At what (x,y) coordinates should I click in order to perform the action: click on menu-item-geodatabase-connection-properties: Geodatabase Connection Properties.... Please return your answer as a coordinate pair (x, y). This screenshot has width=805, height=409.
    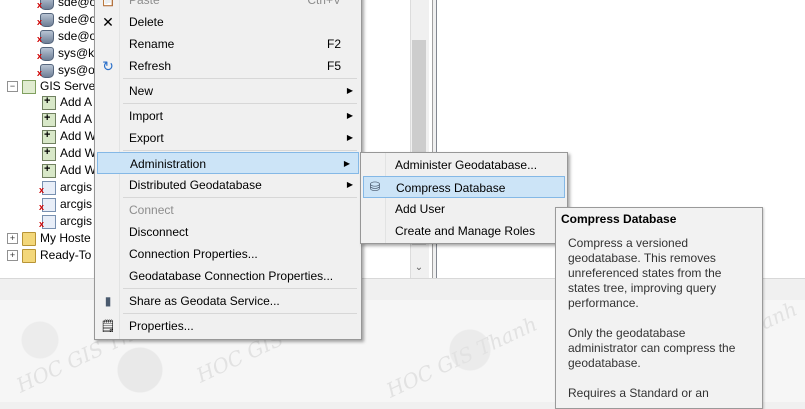
    Looking at the image, I should click on (228, 276).